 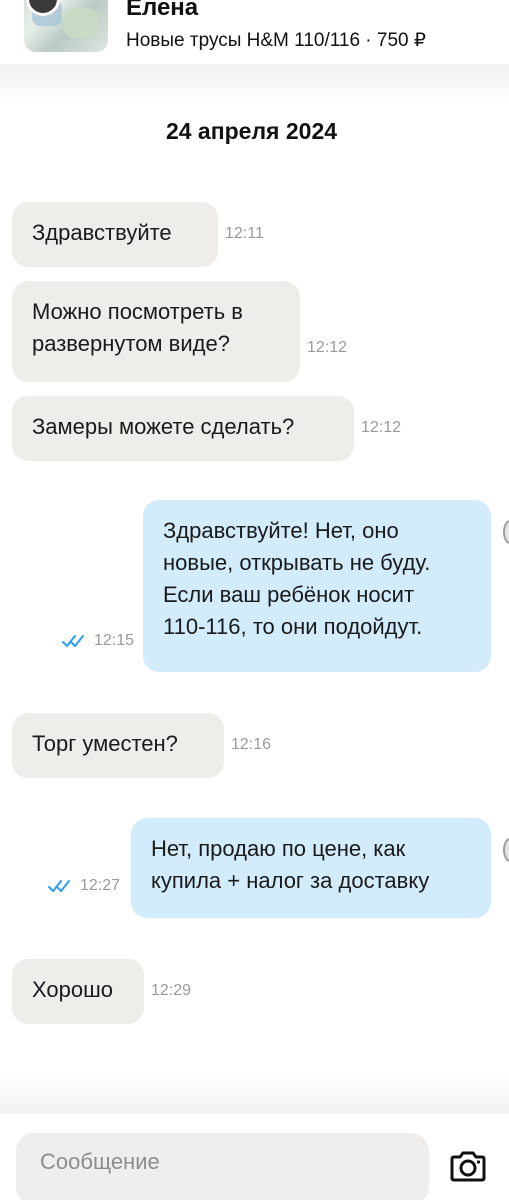 I want to click on message-text-line: 110-116, то они подойдут., so click(x=293, y=626).